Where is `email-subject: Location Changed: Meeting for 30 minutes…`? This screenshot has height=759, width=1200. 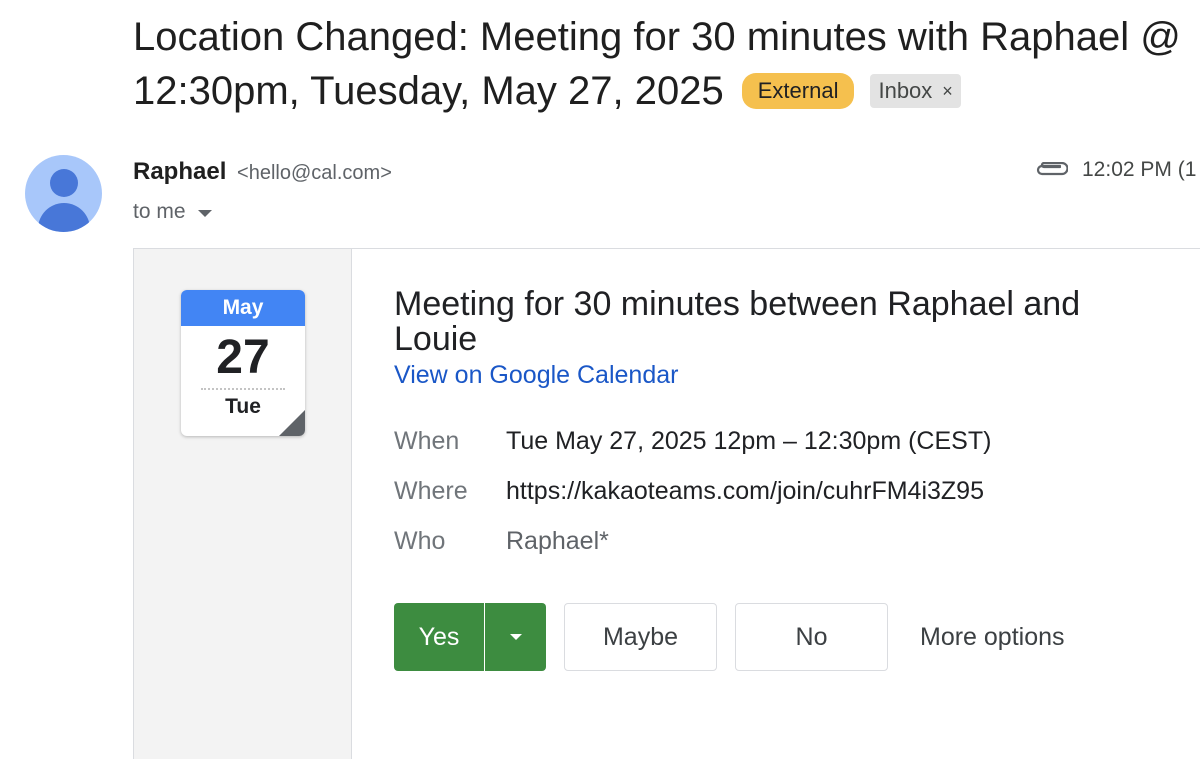
email-subject: Location Changed: Meeting for 30 minutes… is located at coordinates (666, 64).